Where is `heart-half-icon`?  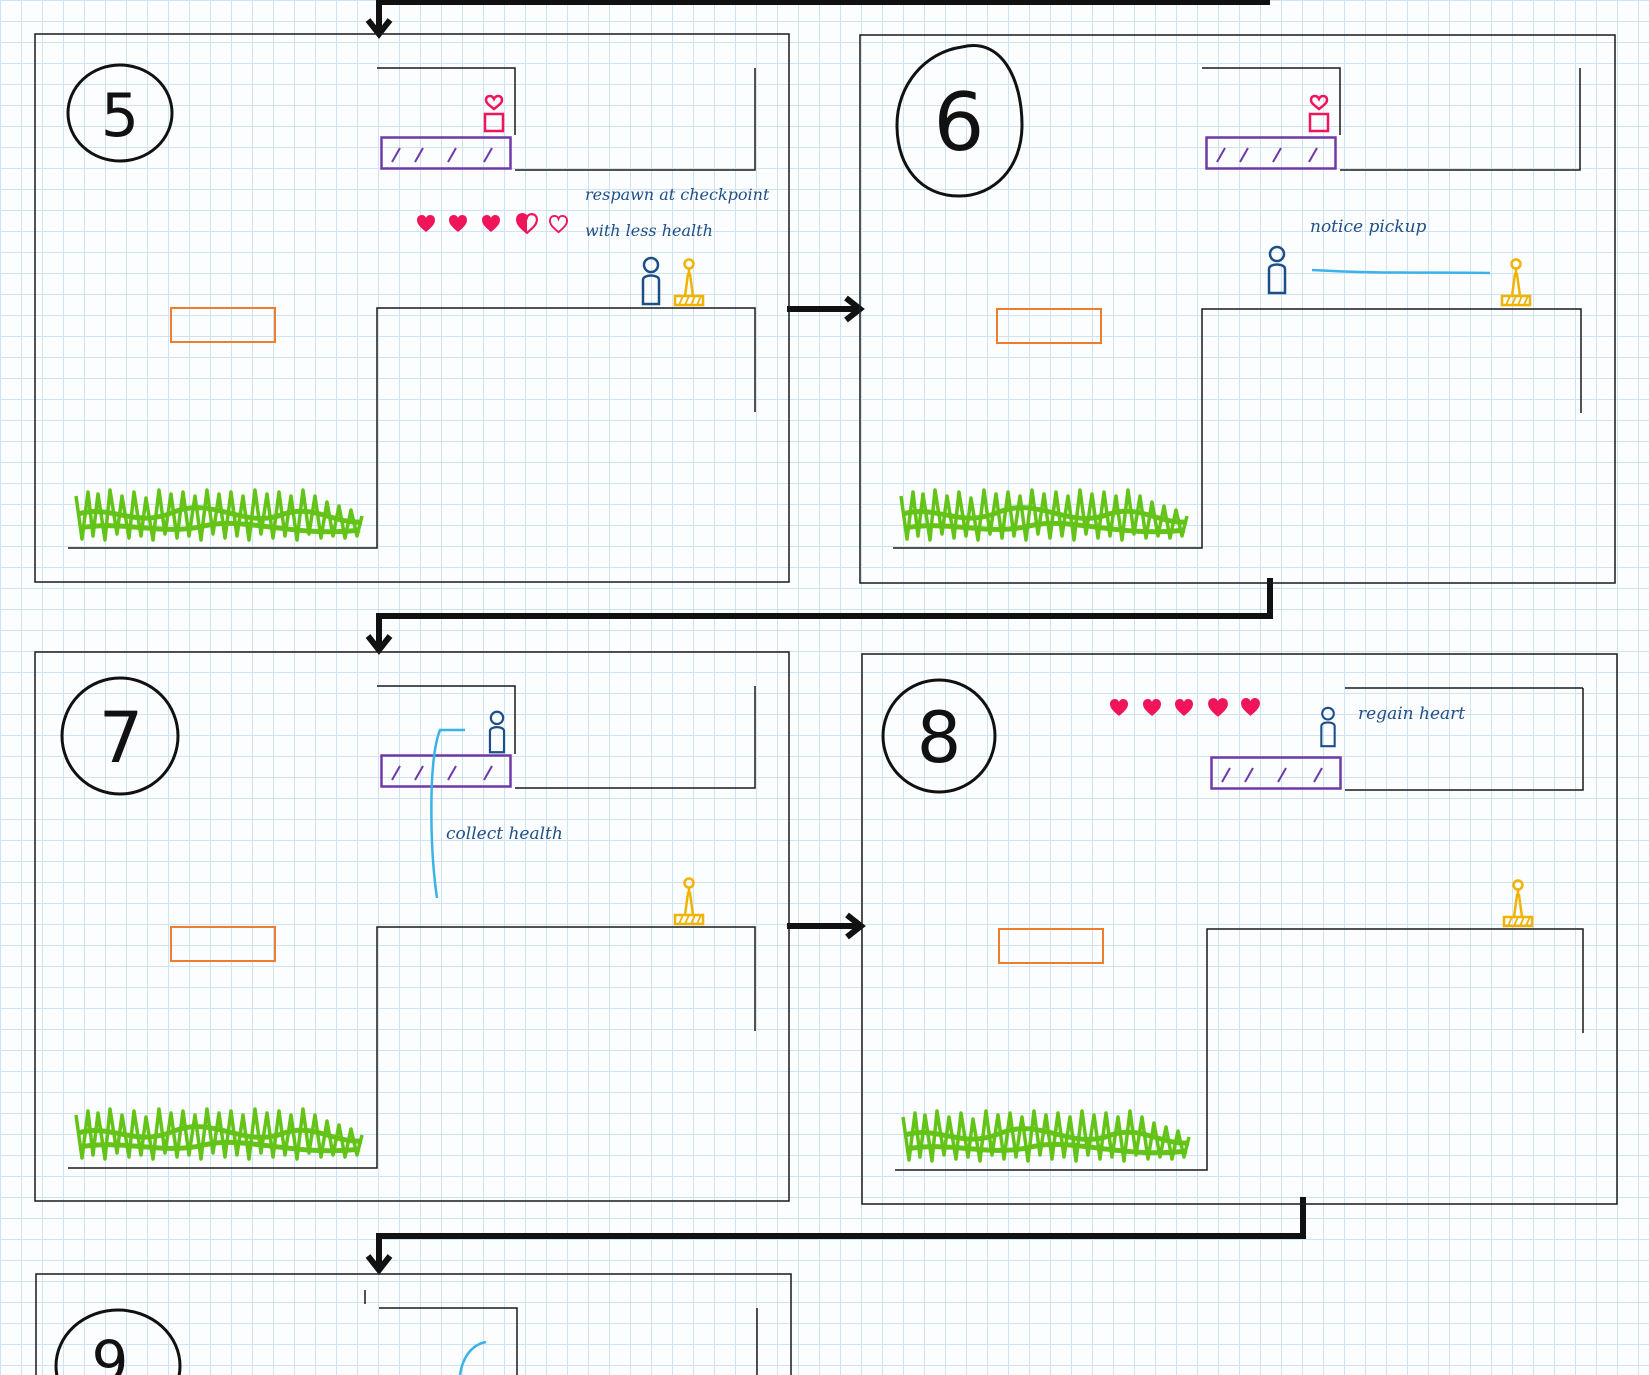 heart-half-icon is located at coordinates (527, 223).